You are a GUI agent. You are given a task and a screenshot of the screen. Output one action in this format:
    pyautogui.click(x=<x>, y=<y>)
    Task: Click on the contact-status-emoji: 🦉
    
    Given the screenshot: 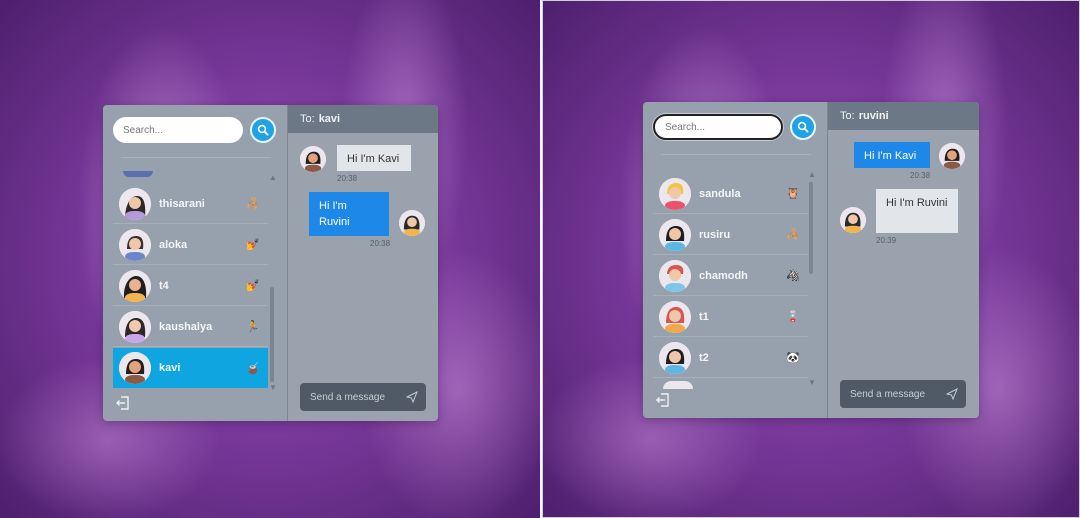 What is the action you would take?
    pyautogui.click(x=793, y=194)
    